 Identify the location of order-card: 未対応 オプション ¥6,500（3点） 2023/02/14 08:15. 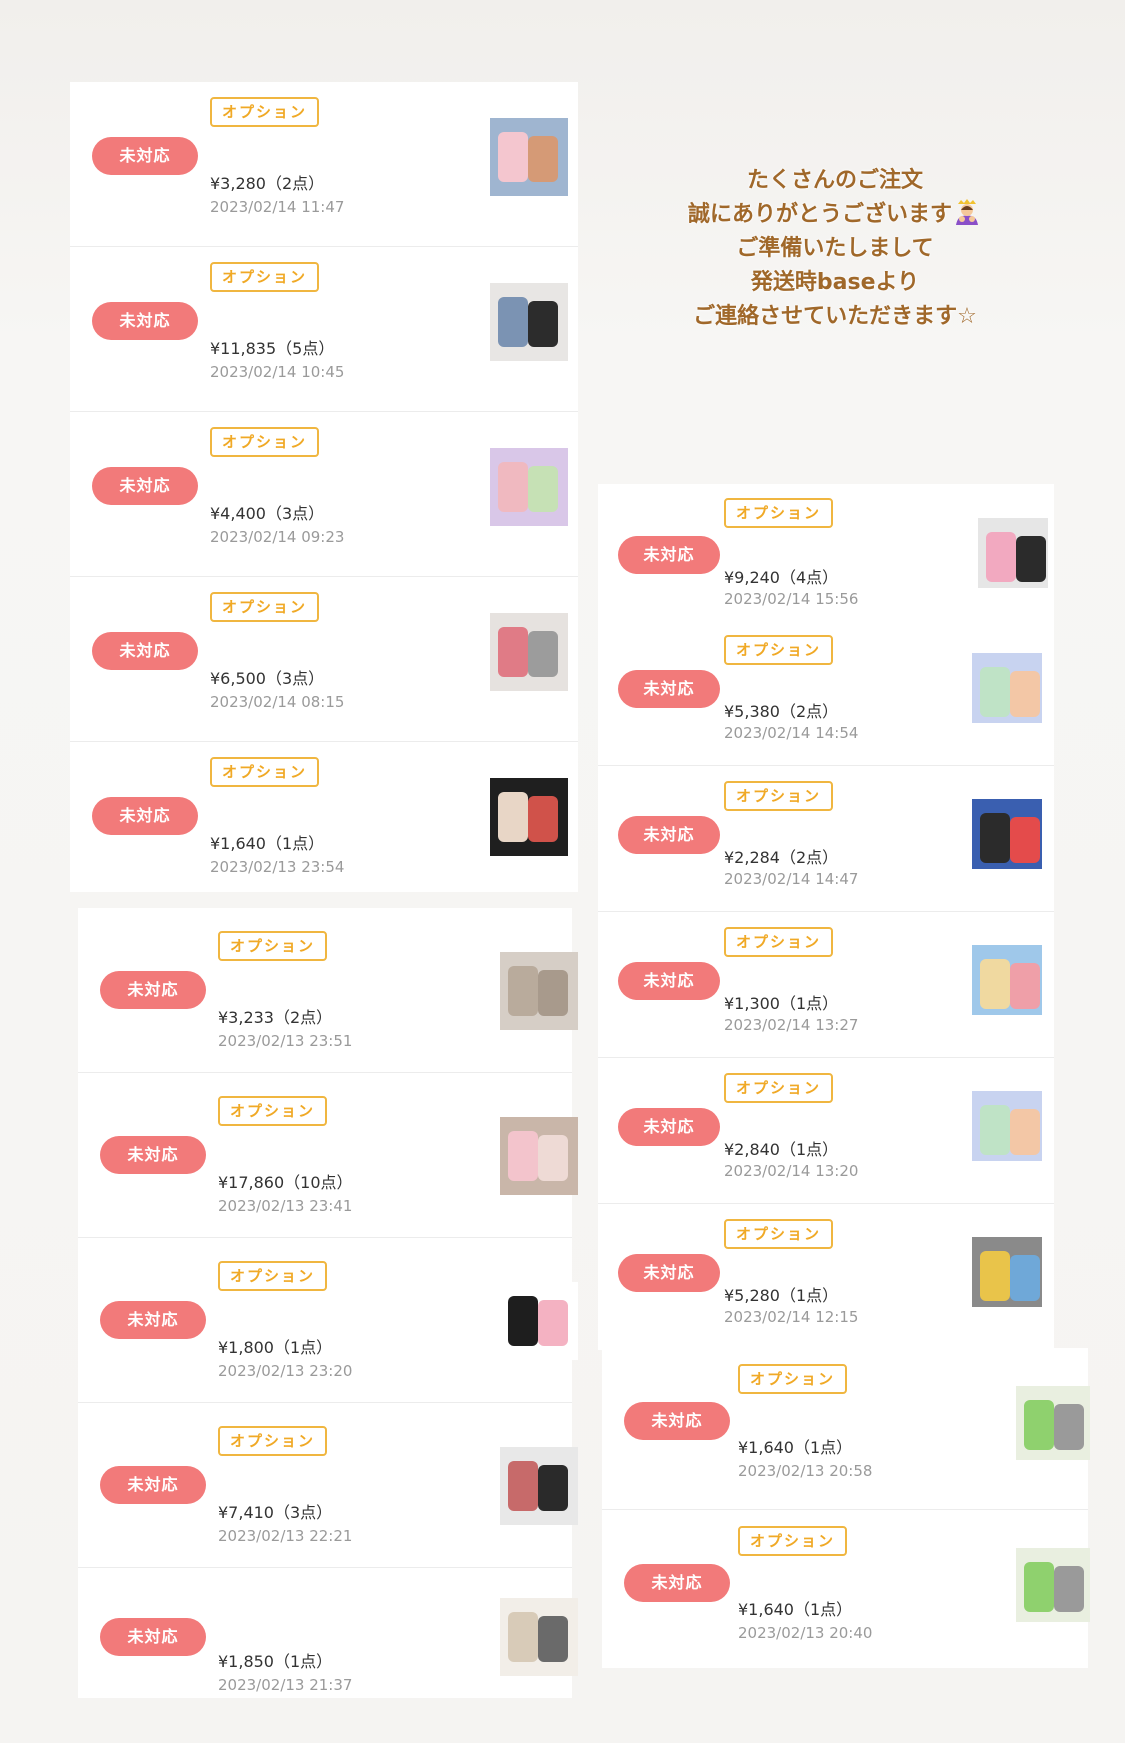
(324, 659).